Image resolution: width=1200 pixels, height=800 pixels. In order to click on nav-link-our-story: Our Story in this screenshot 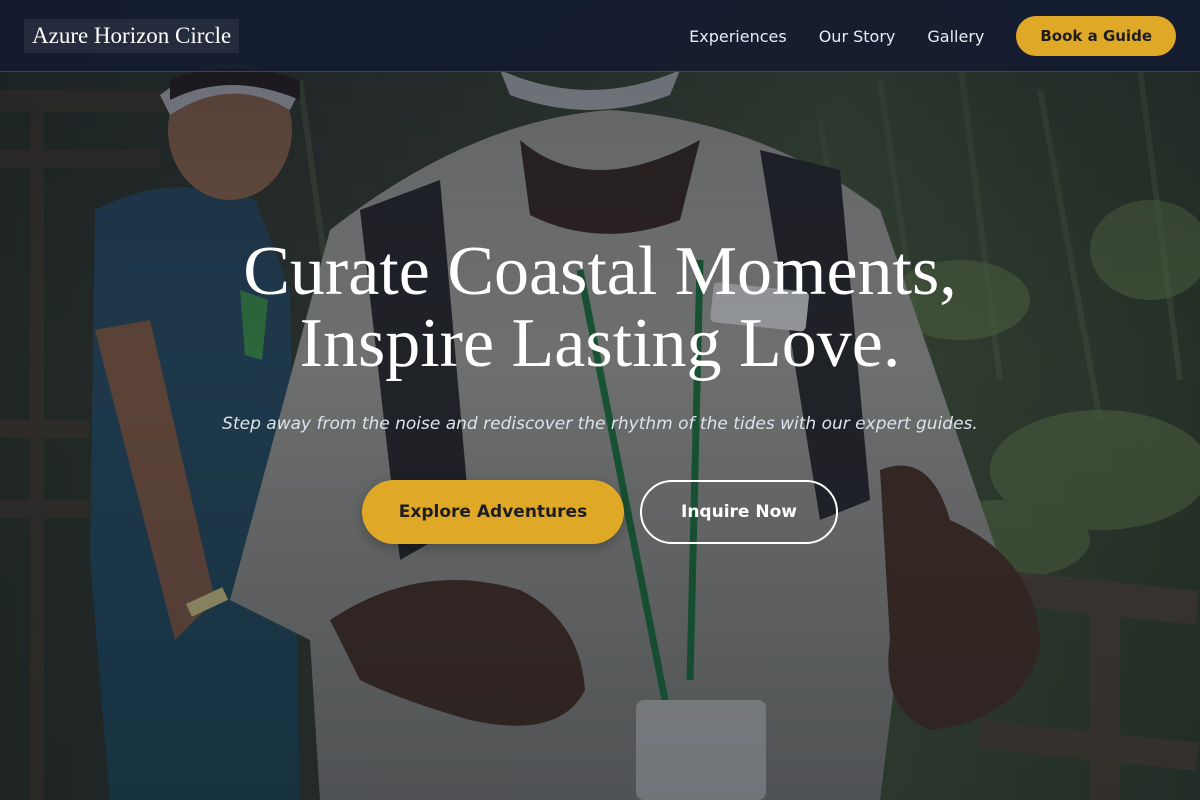, I will do `click(857, 36)`.